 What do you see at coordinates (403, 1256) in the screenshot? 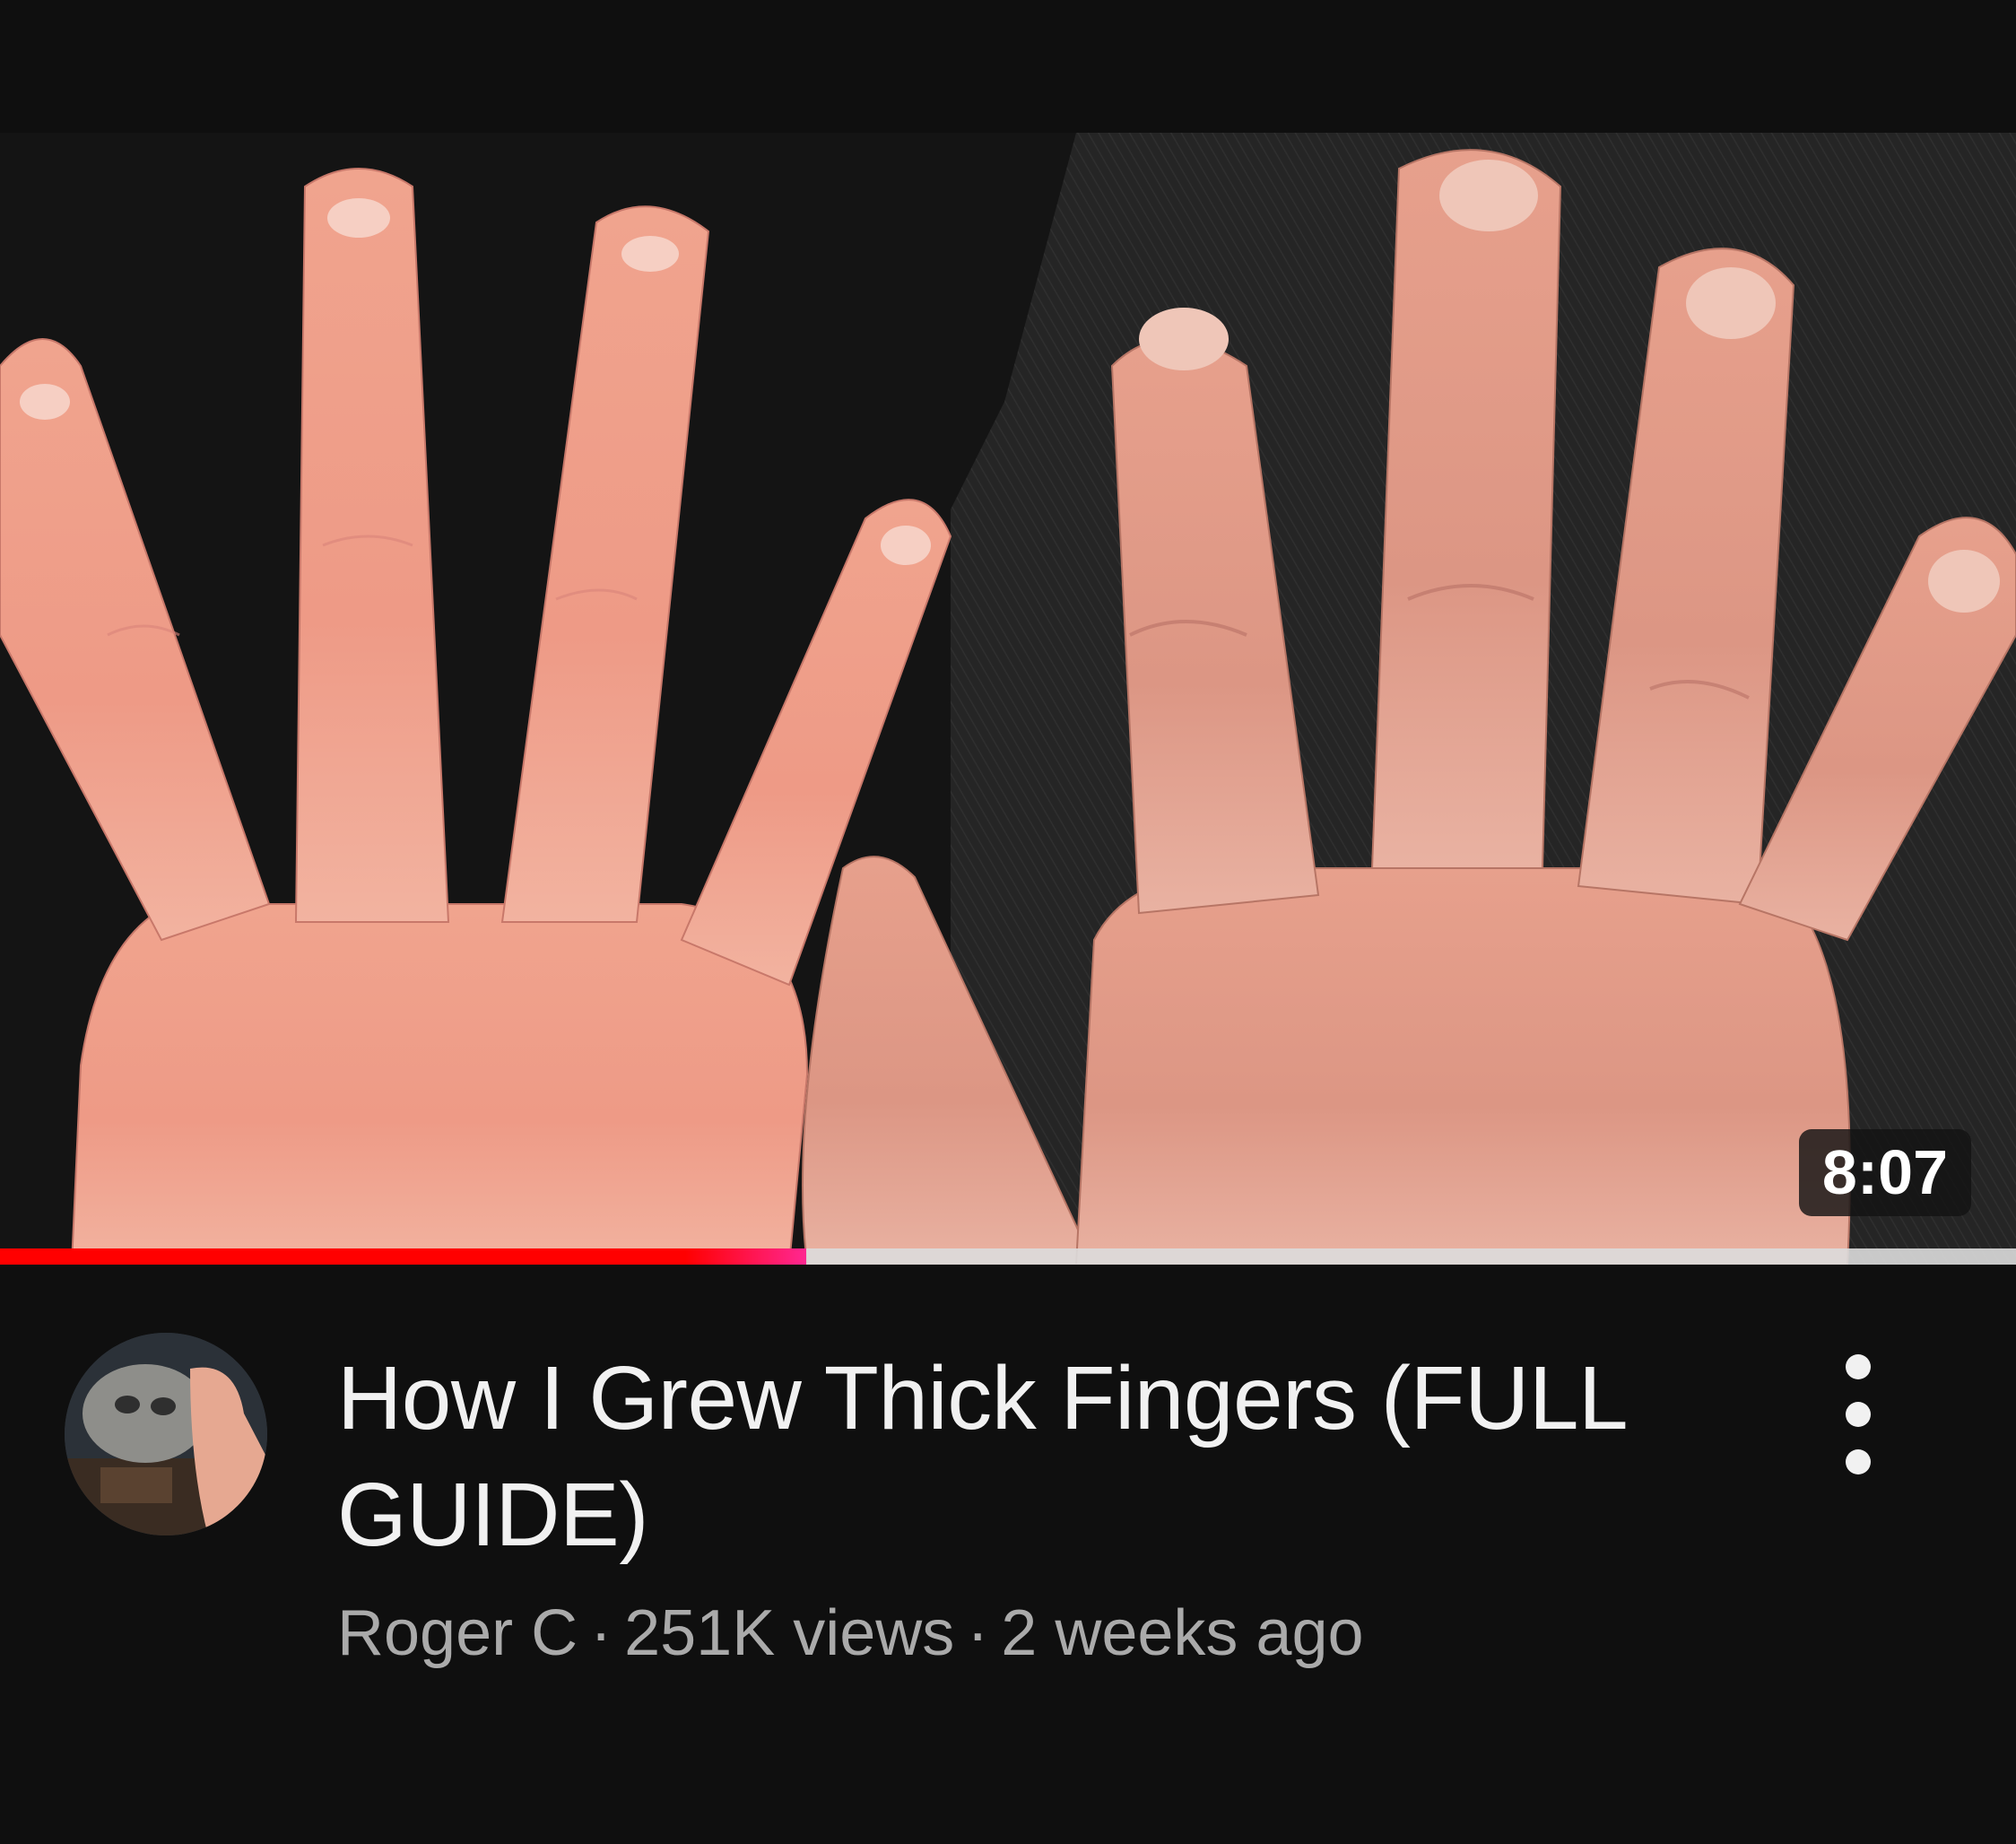
I see `watch-progress-fill` at bounding box center [403, 1256].